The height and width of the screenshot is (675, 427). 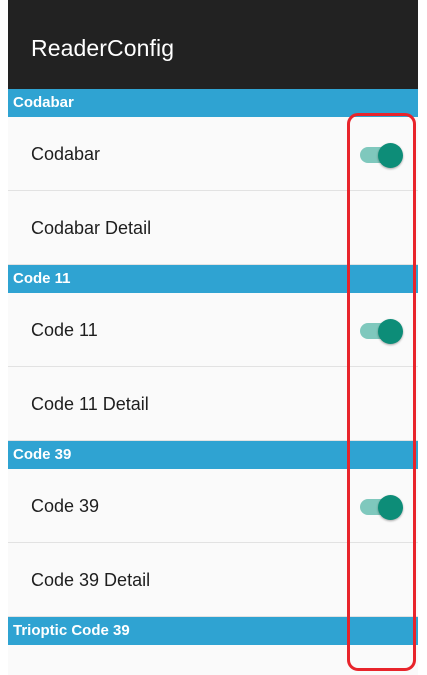 I want to click on codabar-toggle-switch, so click(x=382, y=154).